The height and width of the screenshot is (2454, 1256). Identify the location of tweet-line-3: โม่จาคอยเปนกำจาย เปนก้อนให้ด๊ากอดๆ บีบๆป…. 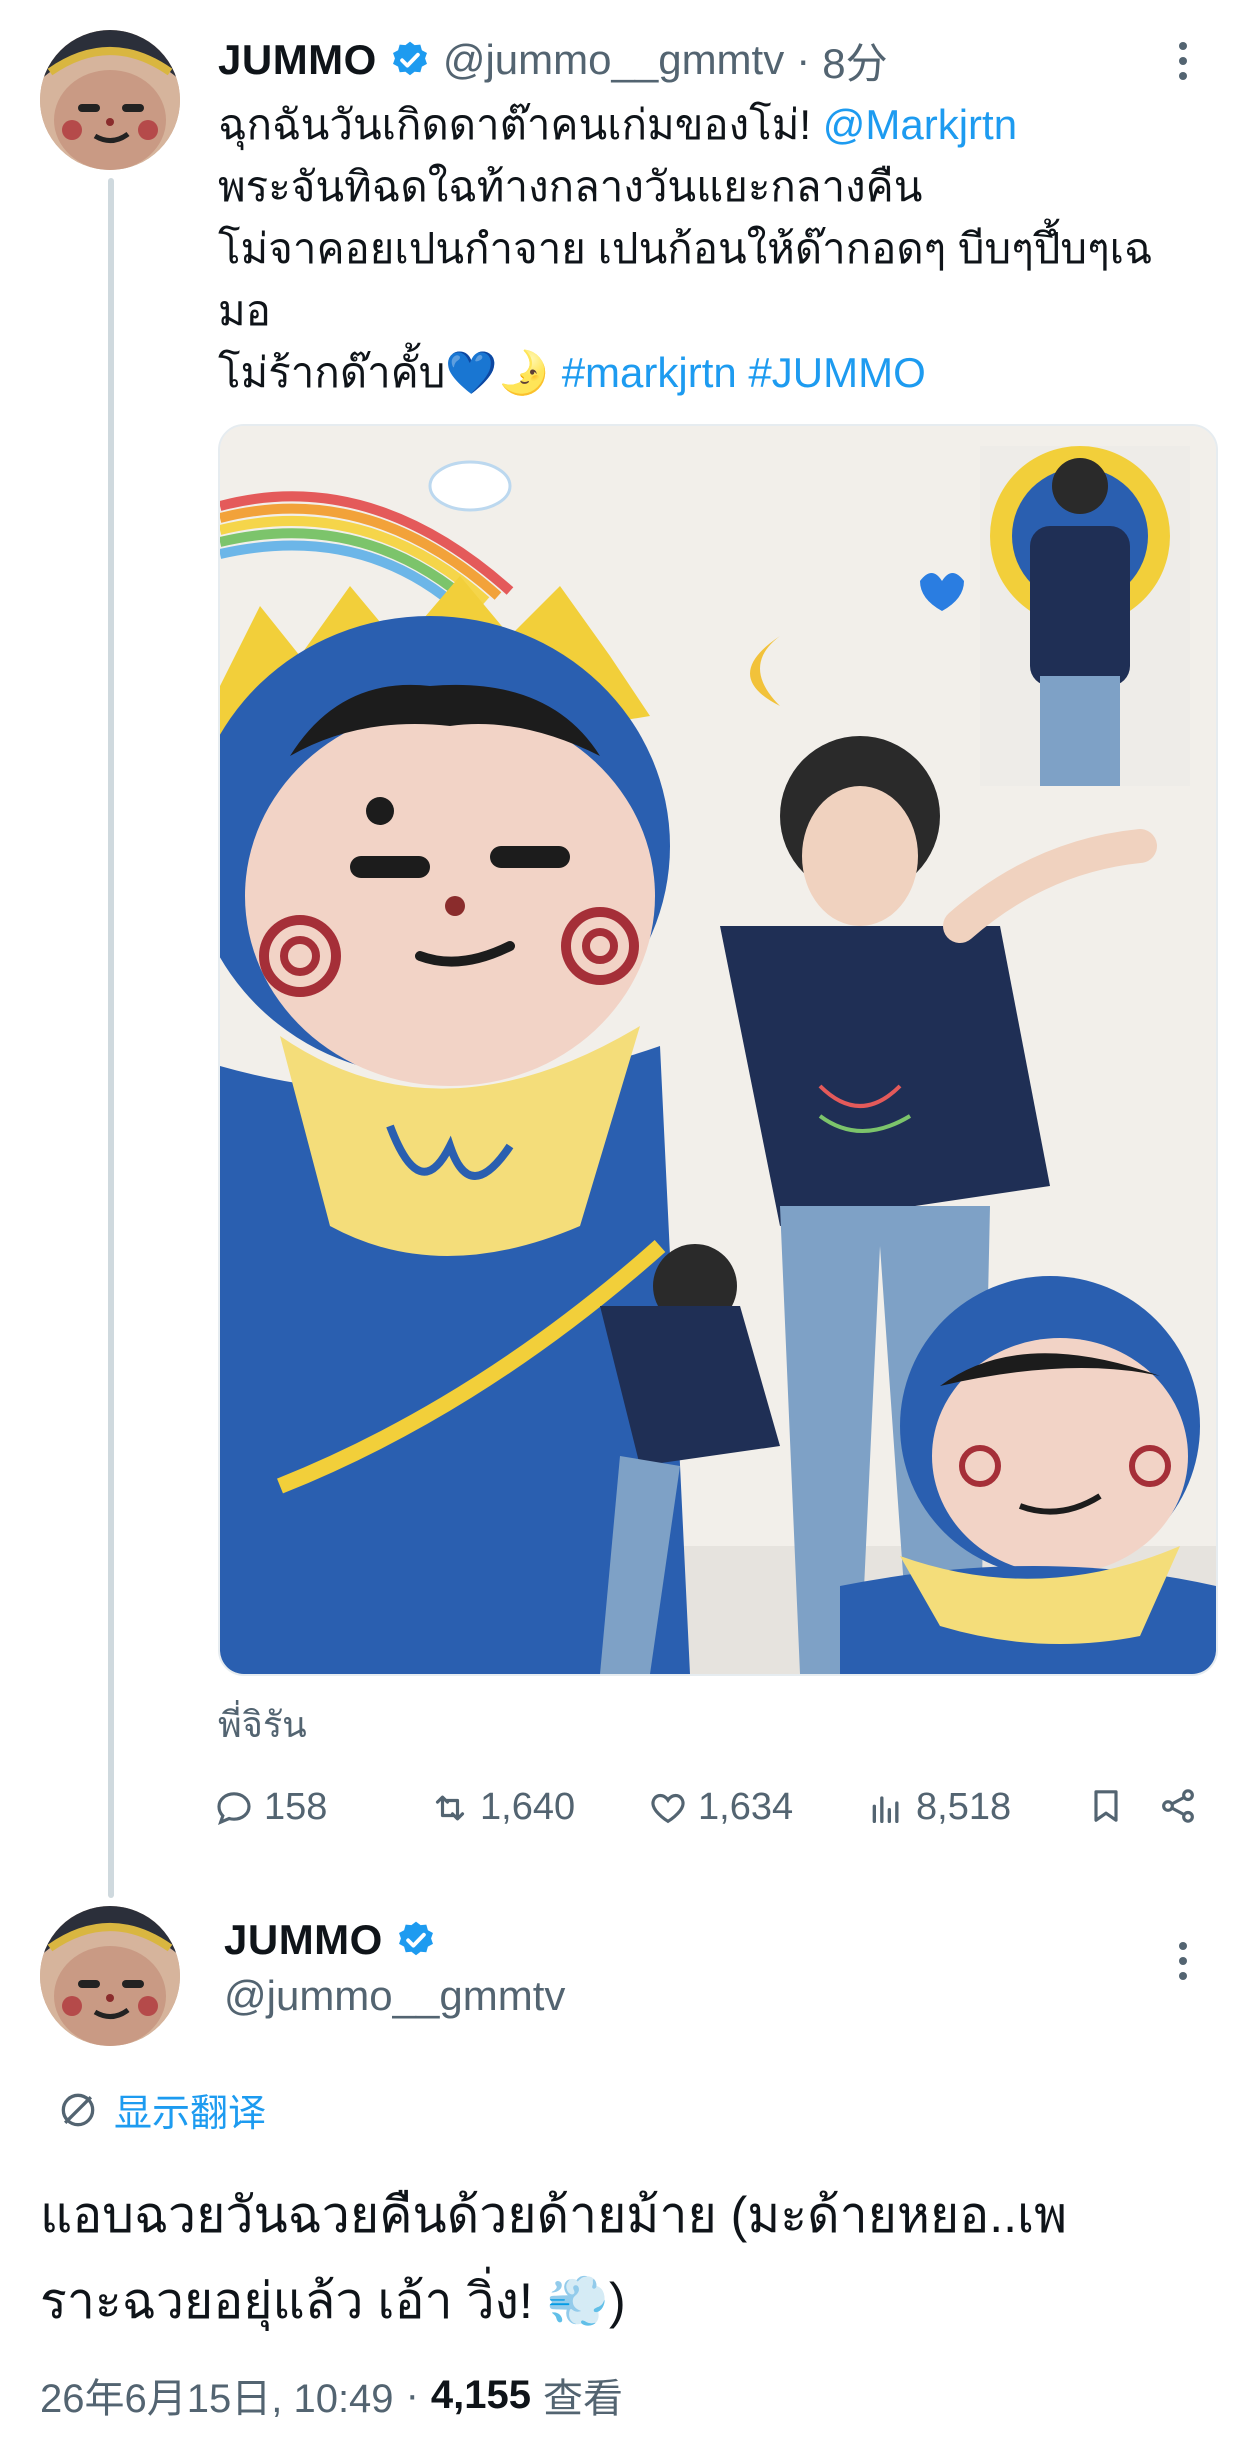
(685, 248).